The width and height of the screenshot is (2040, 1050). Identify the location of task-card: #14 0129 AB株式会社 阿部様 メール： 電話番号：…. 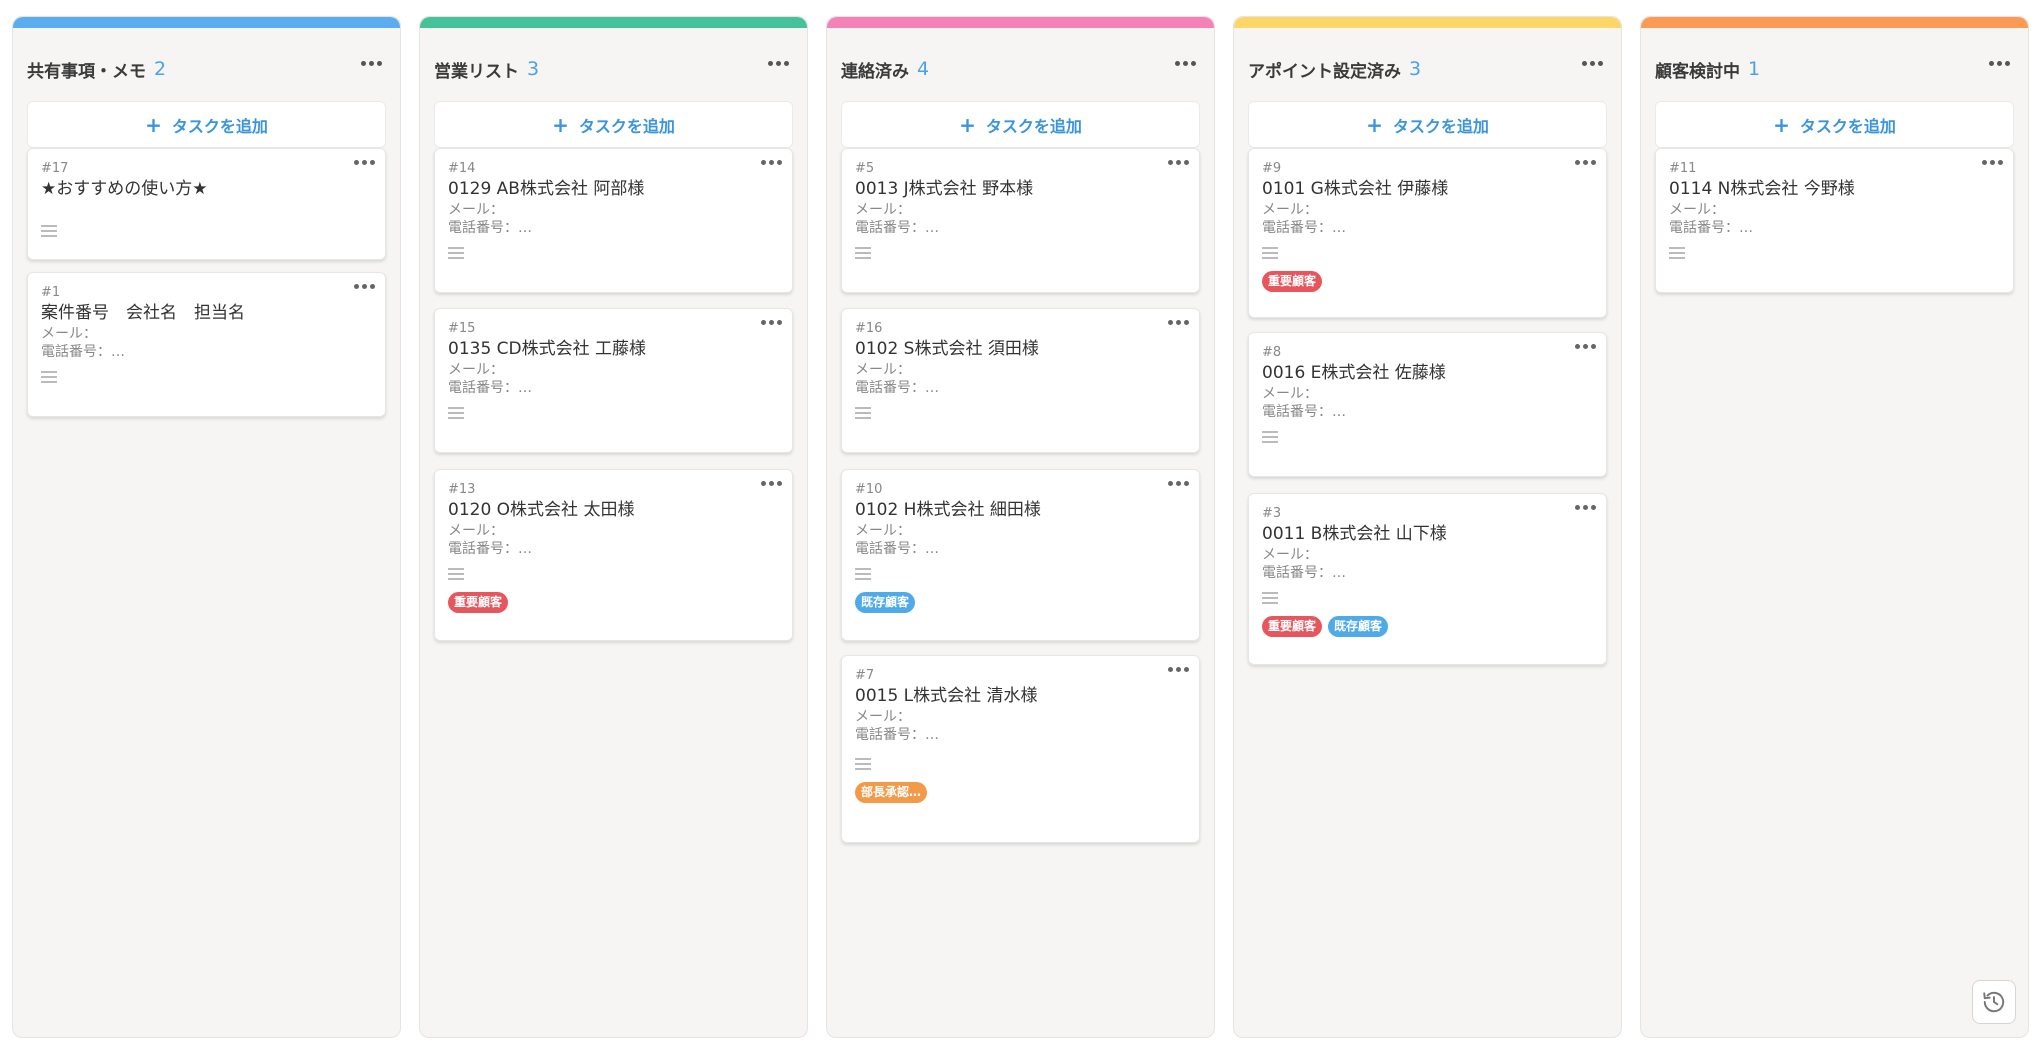
(613, 220).